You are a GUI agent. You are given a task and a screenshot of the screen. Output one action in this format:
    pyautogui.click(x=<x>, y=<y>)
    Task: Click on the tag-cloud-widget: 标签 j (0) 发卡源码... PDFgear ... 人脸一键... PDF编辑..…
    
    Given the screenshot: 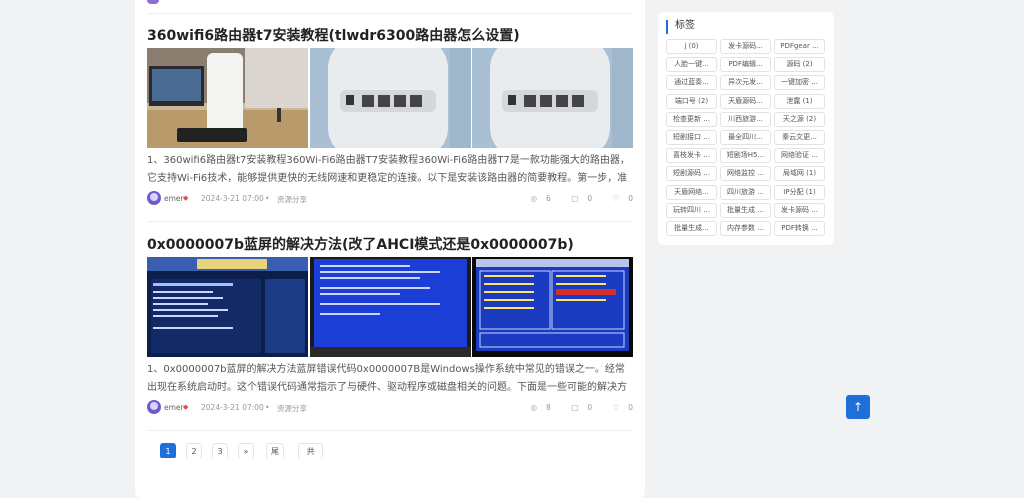 What is the action you would take?
    pyautogui.click(x=746, y=128)
    